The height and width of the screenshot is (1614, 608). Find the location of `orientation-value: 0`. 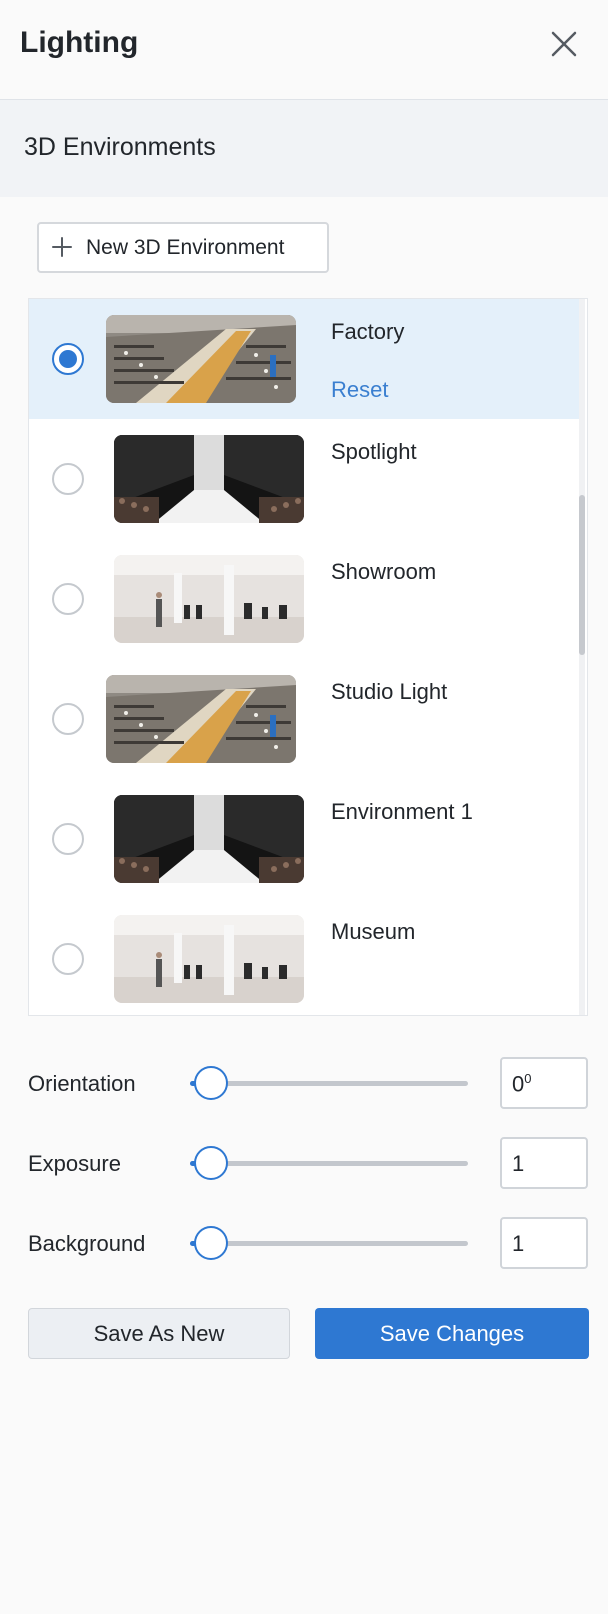

orientation-value: 0 is located at coordinates (518, 1084).